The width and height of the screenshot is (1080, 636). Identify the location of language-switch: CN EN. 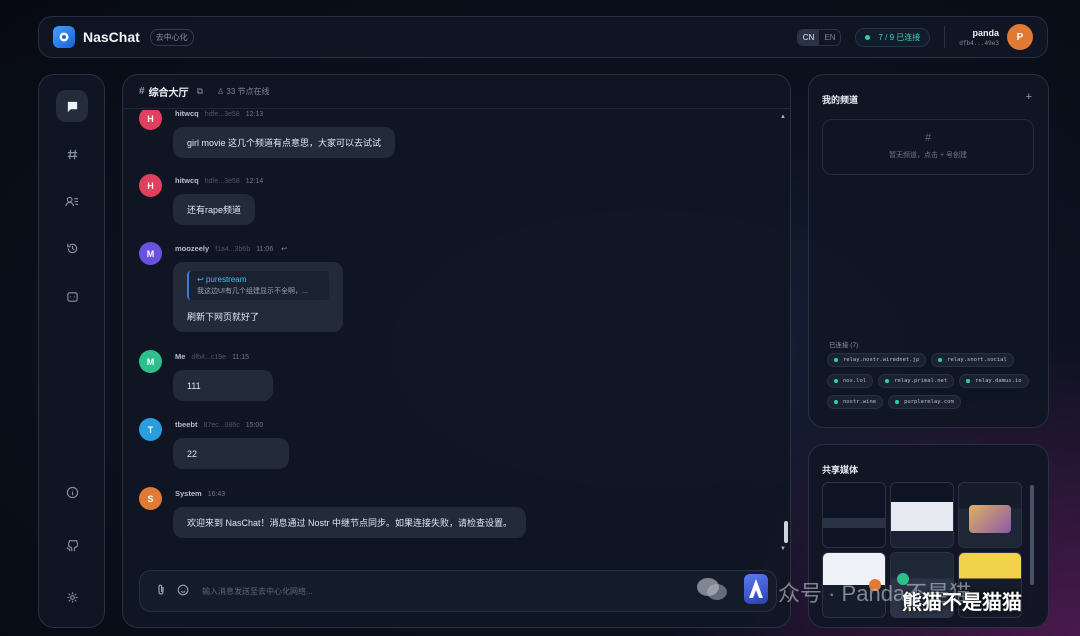
(819, 37).